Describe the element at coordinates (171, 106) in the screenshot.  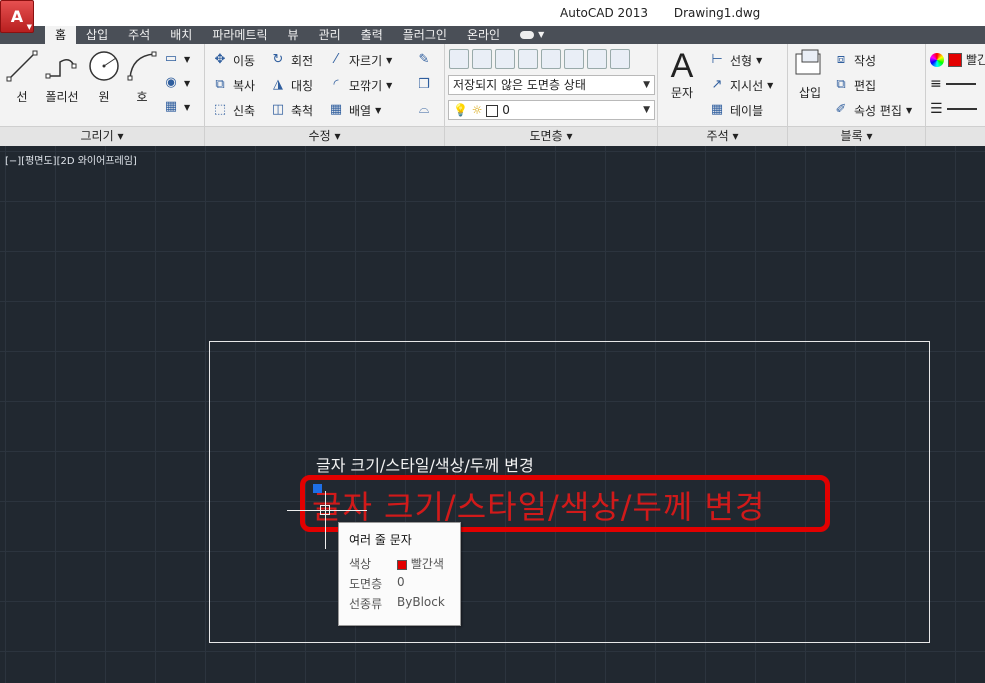
I see `hatch-icon: ▦` at that location.